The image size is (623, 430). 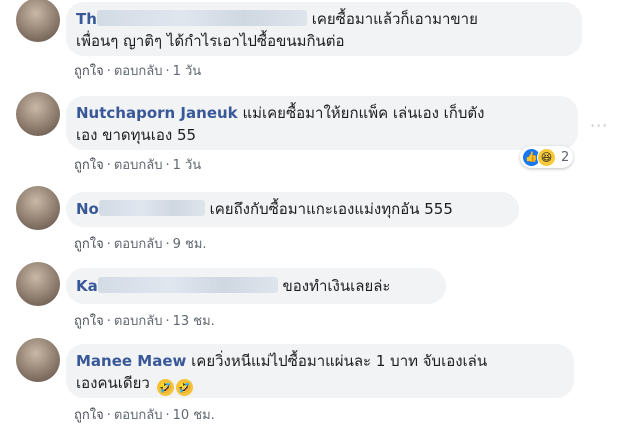 I want to click on commenter-name: Nutchaporn Janeuk, so click(x=157, y=113).